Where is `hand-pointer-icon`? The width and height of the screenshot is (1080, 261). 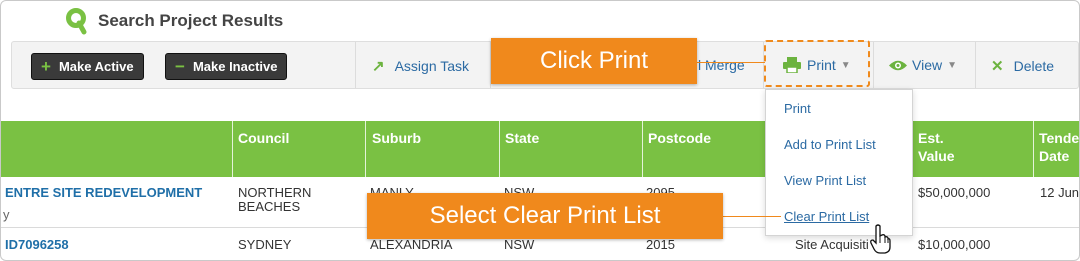
hand-pointer-icon is located at coordinates (880, 239).